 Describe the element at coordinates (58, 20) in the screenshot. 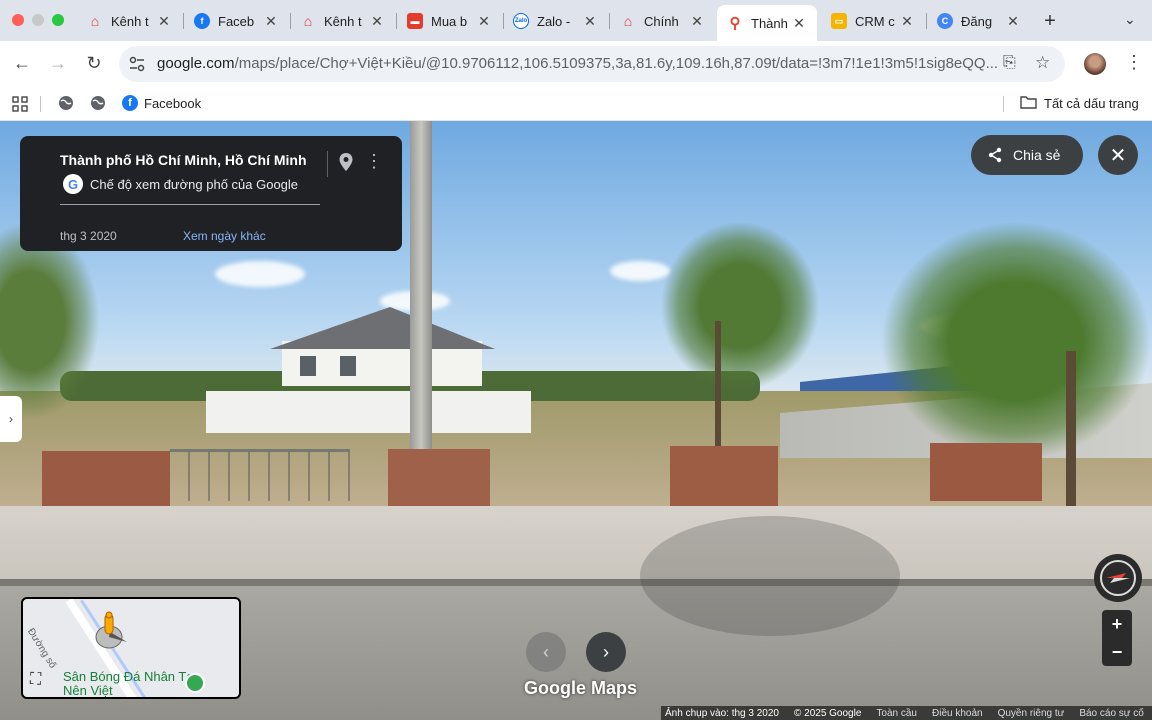

I see `maximize-window-button` at that location.